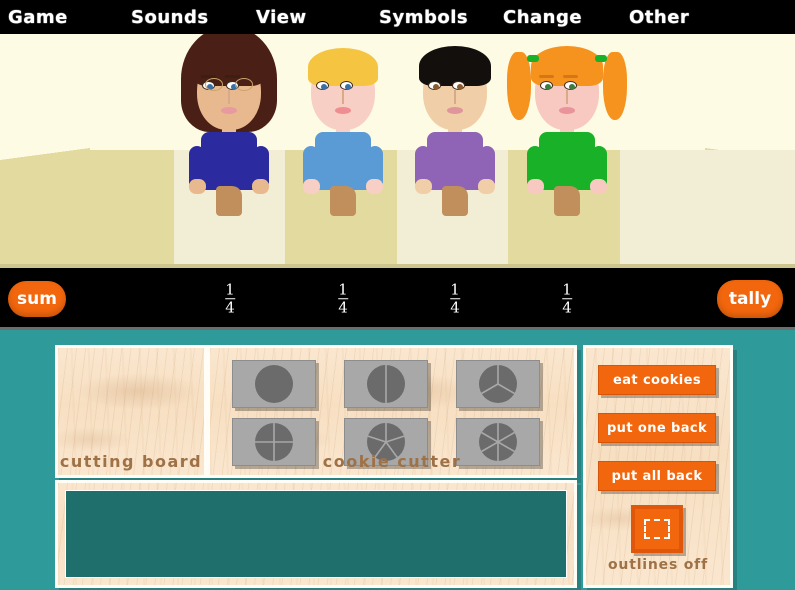 The width and height of the screenshot is (795, 590). I want to click on character-3-pupil-right, so click(460, 87).